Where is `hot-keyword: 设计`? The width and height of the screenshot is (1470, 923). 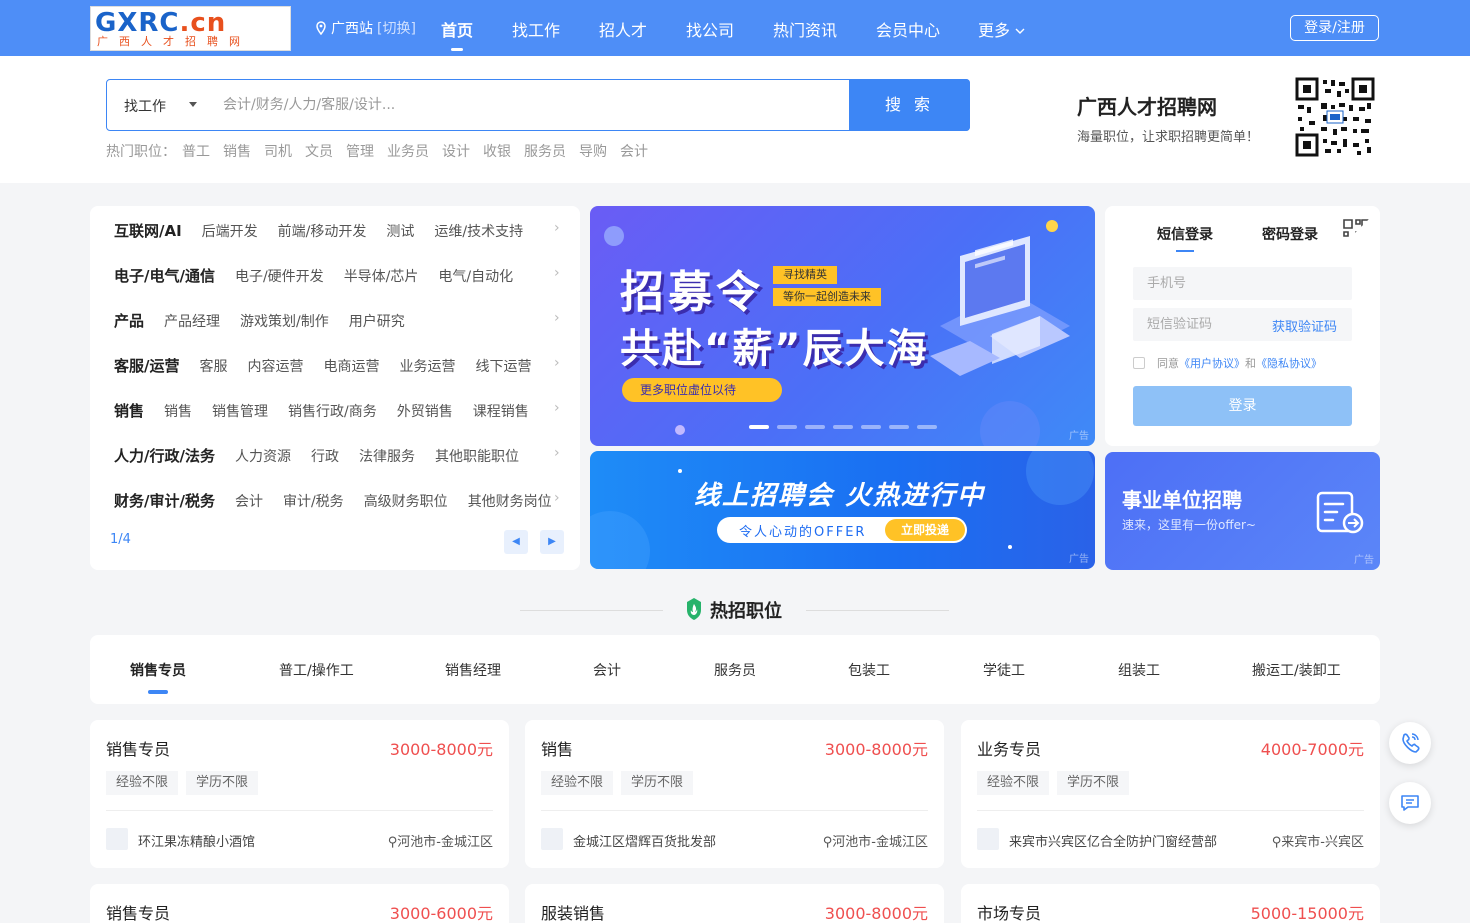
hot-keyword: 设计 is located at coordinates (456, 152).